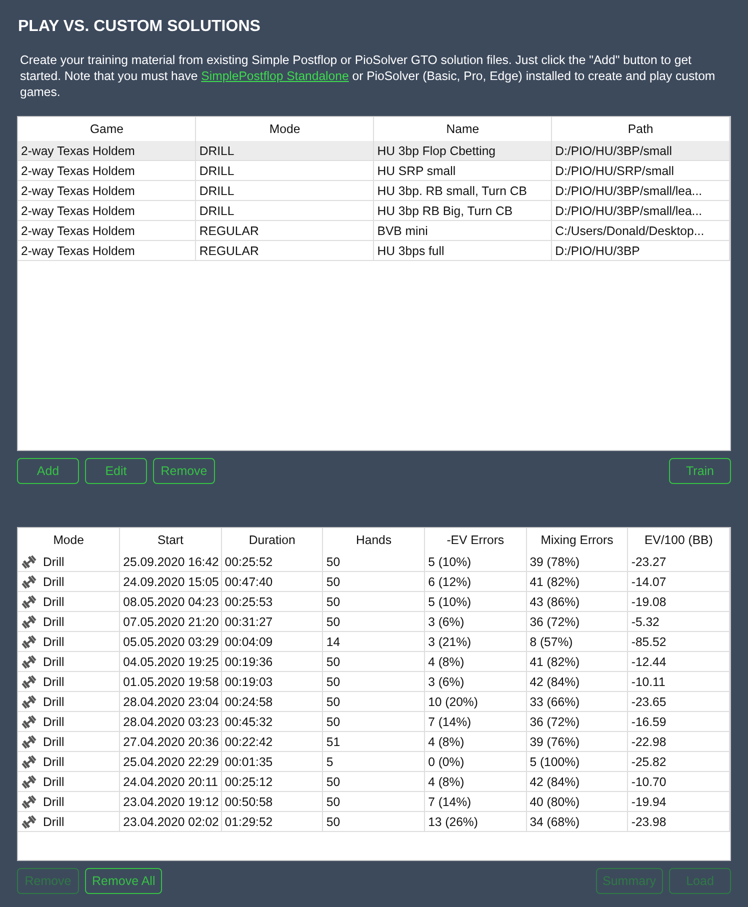  I want to click on table-cell: 40 (80%), so click(577, 802).